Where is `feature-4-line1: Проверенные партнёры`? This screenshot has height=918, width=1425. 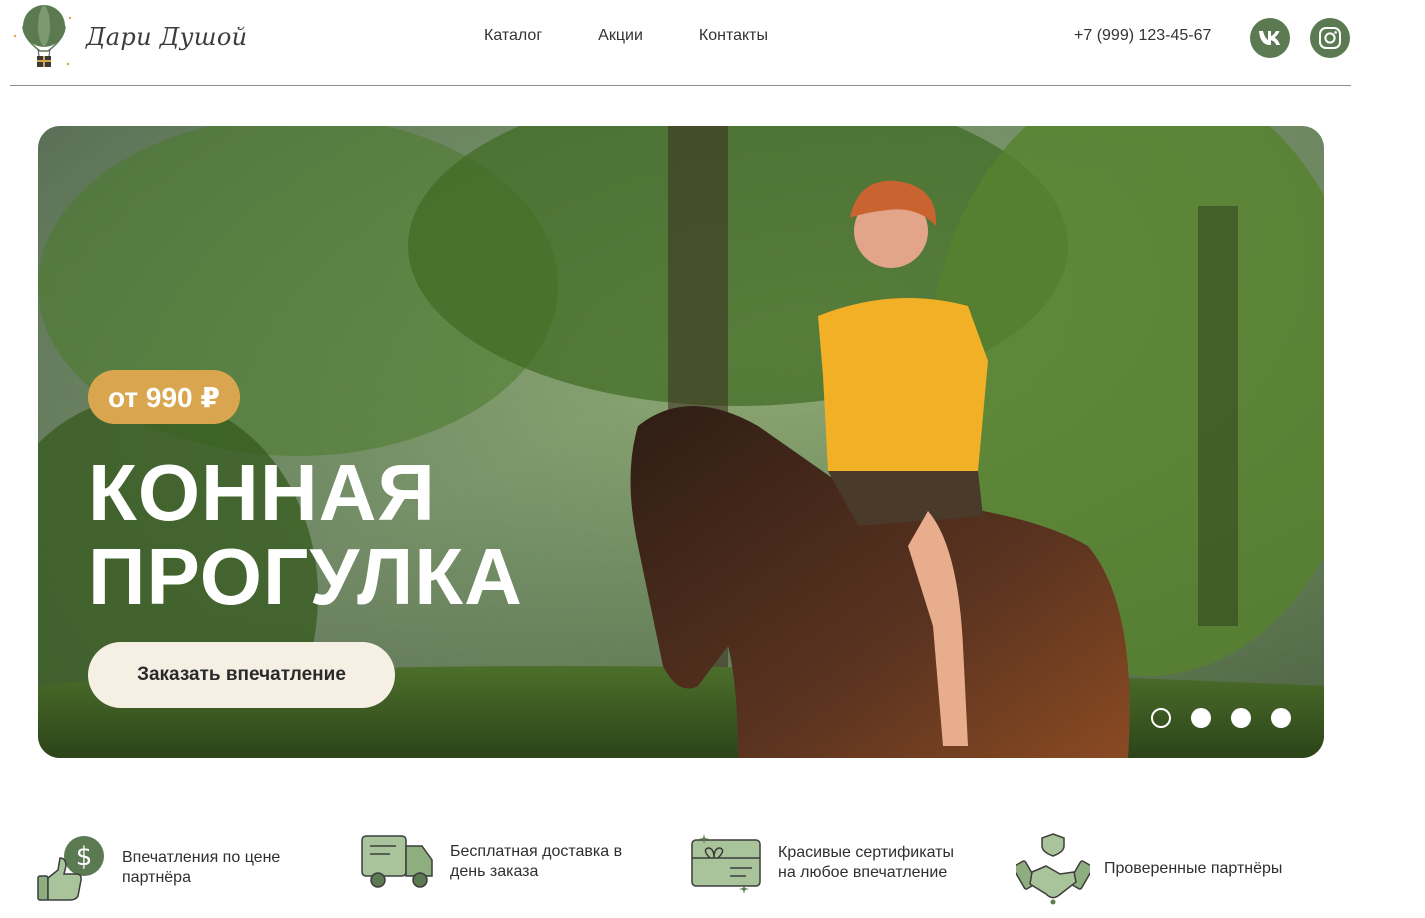 feature-4-line1: Проверенные партнёры is located at coordinates (1193, 868).